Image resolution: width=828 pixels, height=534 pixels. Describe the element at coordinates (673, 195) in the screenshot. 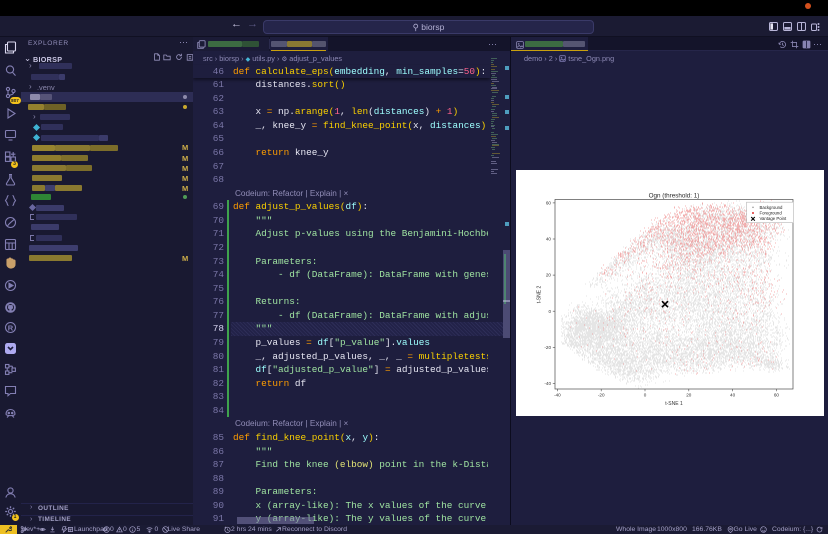

I see `svg-text: Ogn (threshold: 1)` at that location.